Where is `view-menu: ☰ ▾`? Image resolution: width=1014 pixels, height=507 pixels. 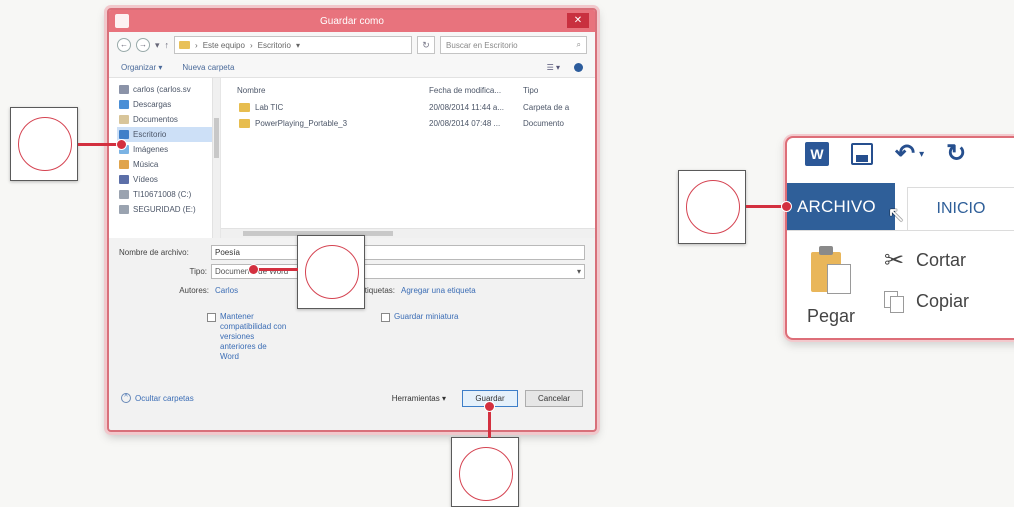 view-menu: ☰ ▾ is located at coordinates (553, 67).